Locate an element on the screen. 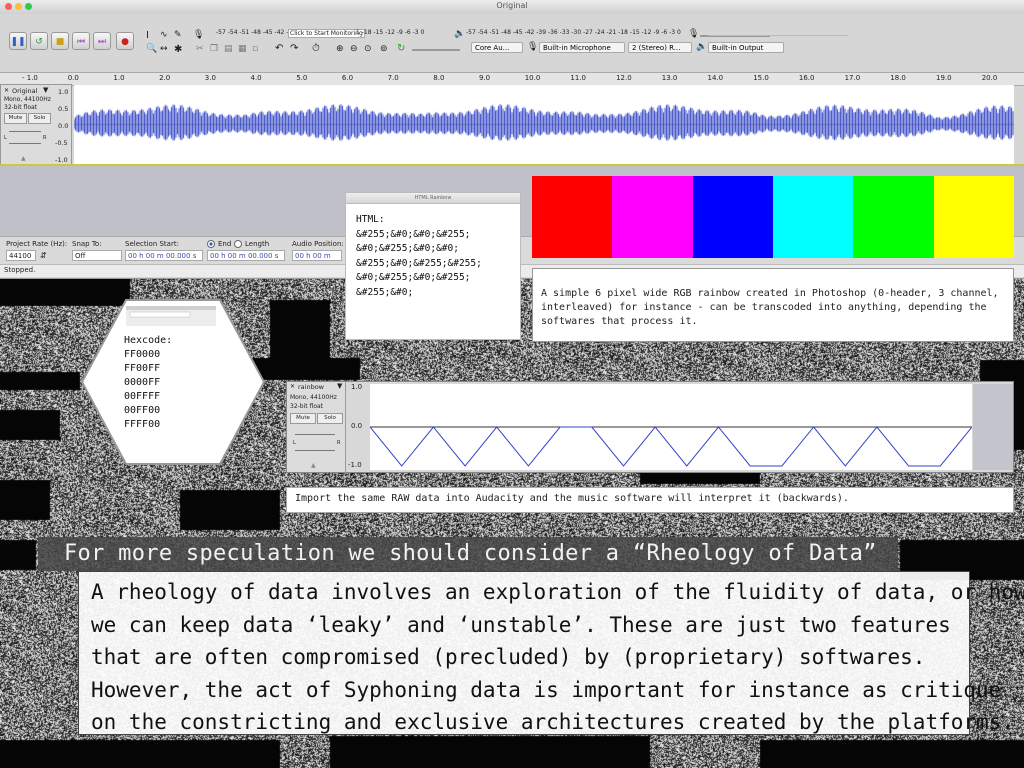 The image size is (1024, 768). track2-gain-slider is located at coordinates (315, 434).